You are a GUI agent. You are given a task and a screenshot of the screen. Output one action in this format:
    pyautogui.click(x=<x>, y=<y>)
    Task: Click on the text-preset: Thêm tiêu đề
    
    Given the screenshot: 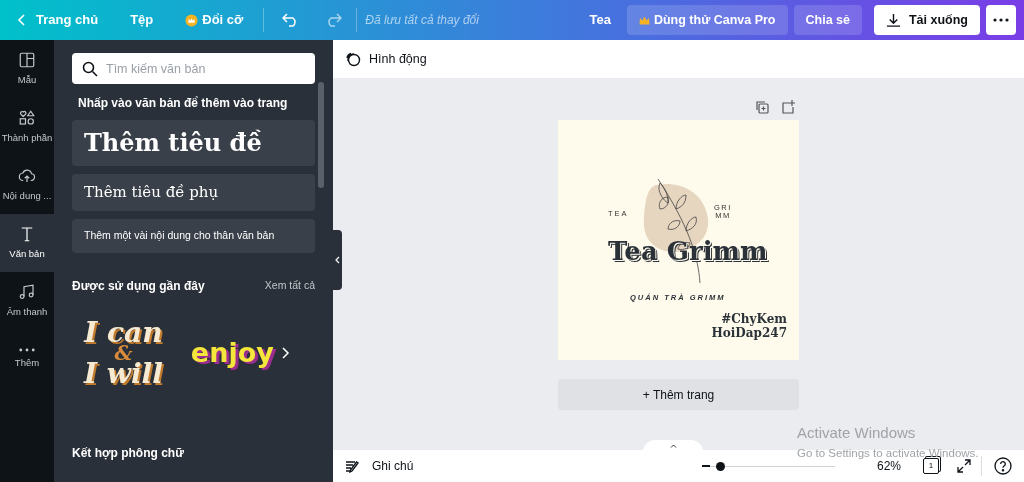 What is the action you would take?
    pyautogui.click(x=193, y=143)
    